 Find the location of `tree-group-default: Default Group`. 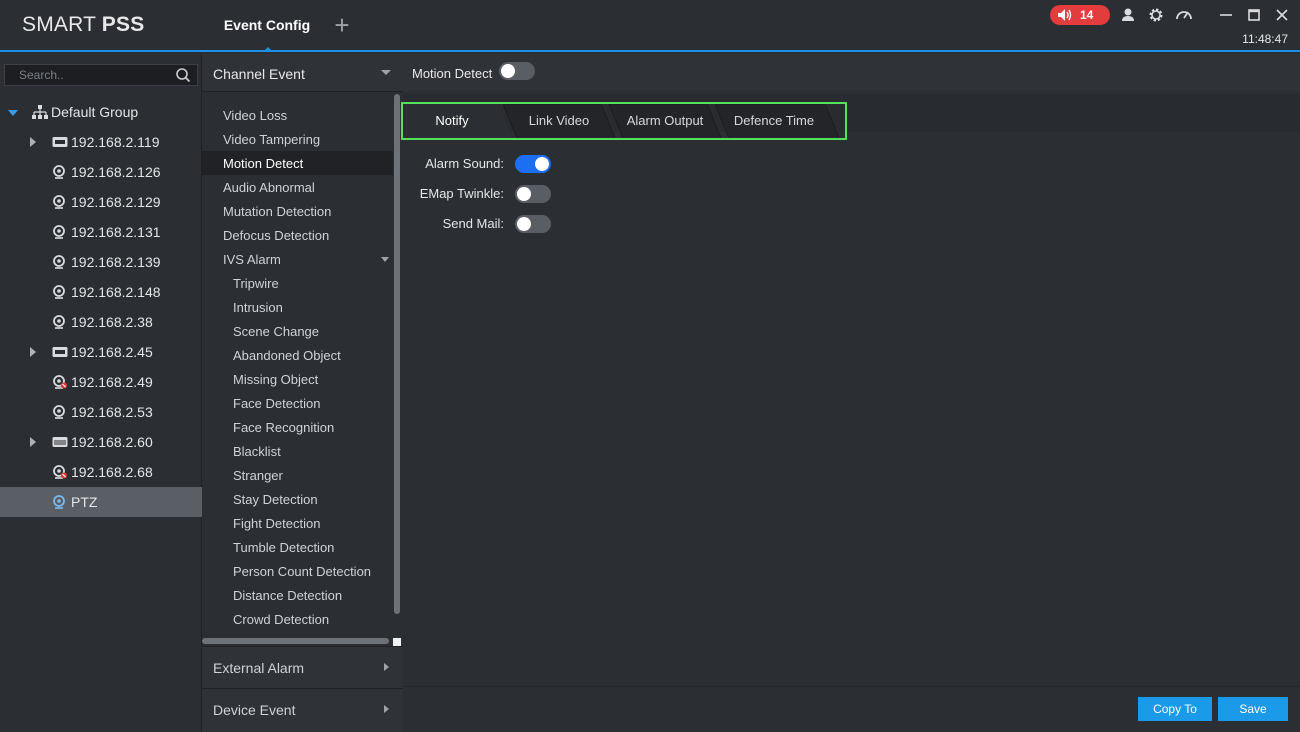

tree-group-default: Default Group is located at coordinates (101, 112).